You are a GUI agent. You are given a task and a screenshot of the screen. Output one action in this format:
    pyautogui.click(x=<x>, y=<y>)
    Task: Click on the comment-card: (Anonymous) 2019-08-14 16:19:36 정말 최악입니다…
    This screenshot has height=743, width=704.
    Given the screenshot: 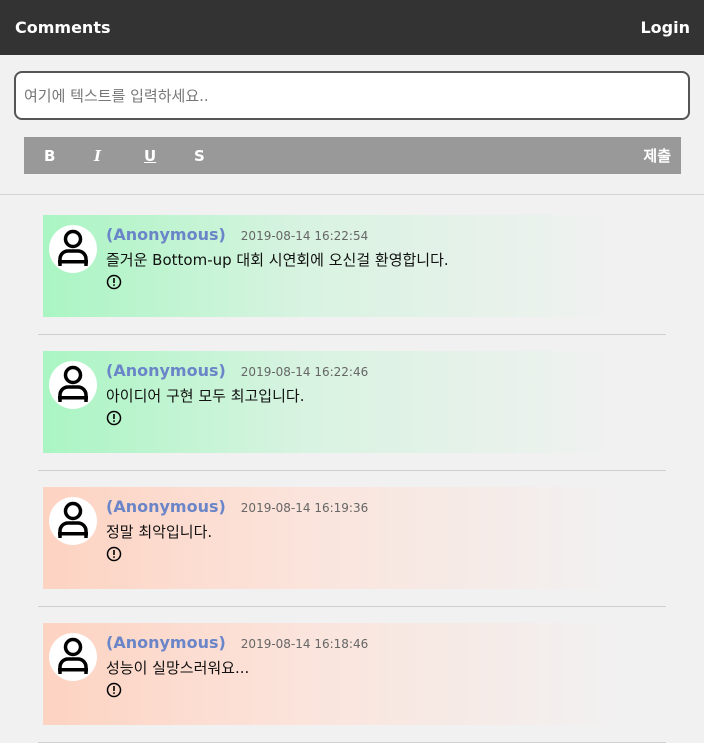 What is the action you would take?
    pyautogui.click(x=333, y=538)
    